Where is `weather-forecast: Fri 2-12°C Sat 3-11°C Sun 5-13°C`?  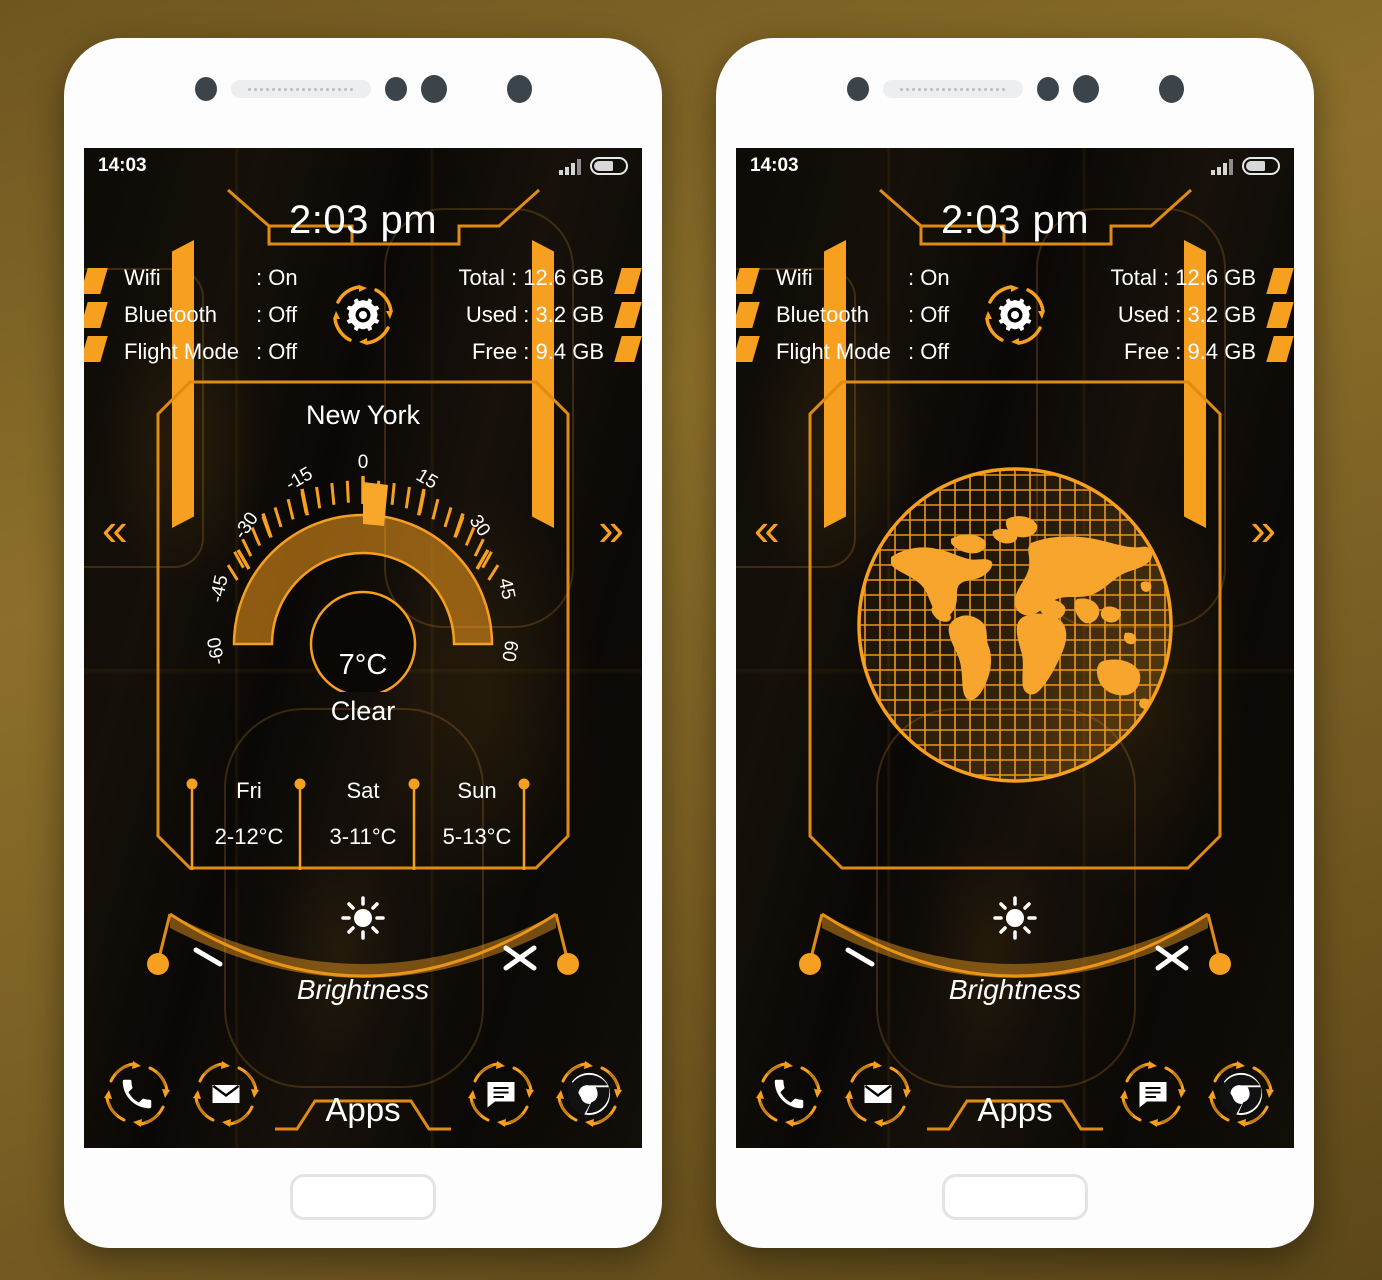
weather-forecast: Fri 2-12°C Sat 3-11°C Sun 5-13°C is located at coordinates (363, 814).